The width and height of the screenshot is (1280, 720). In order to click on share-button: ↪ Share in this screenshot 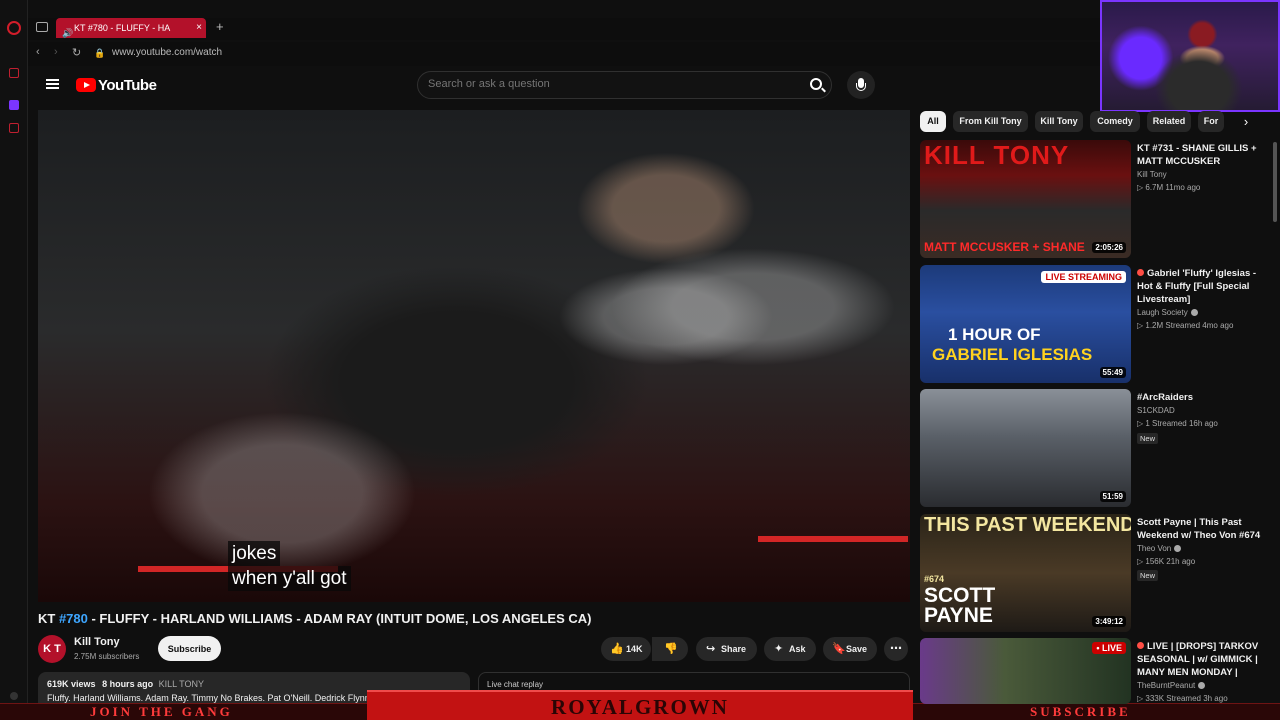, I will do `click(726, 649)`.